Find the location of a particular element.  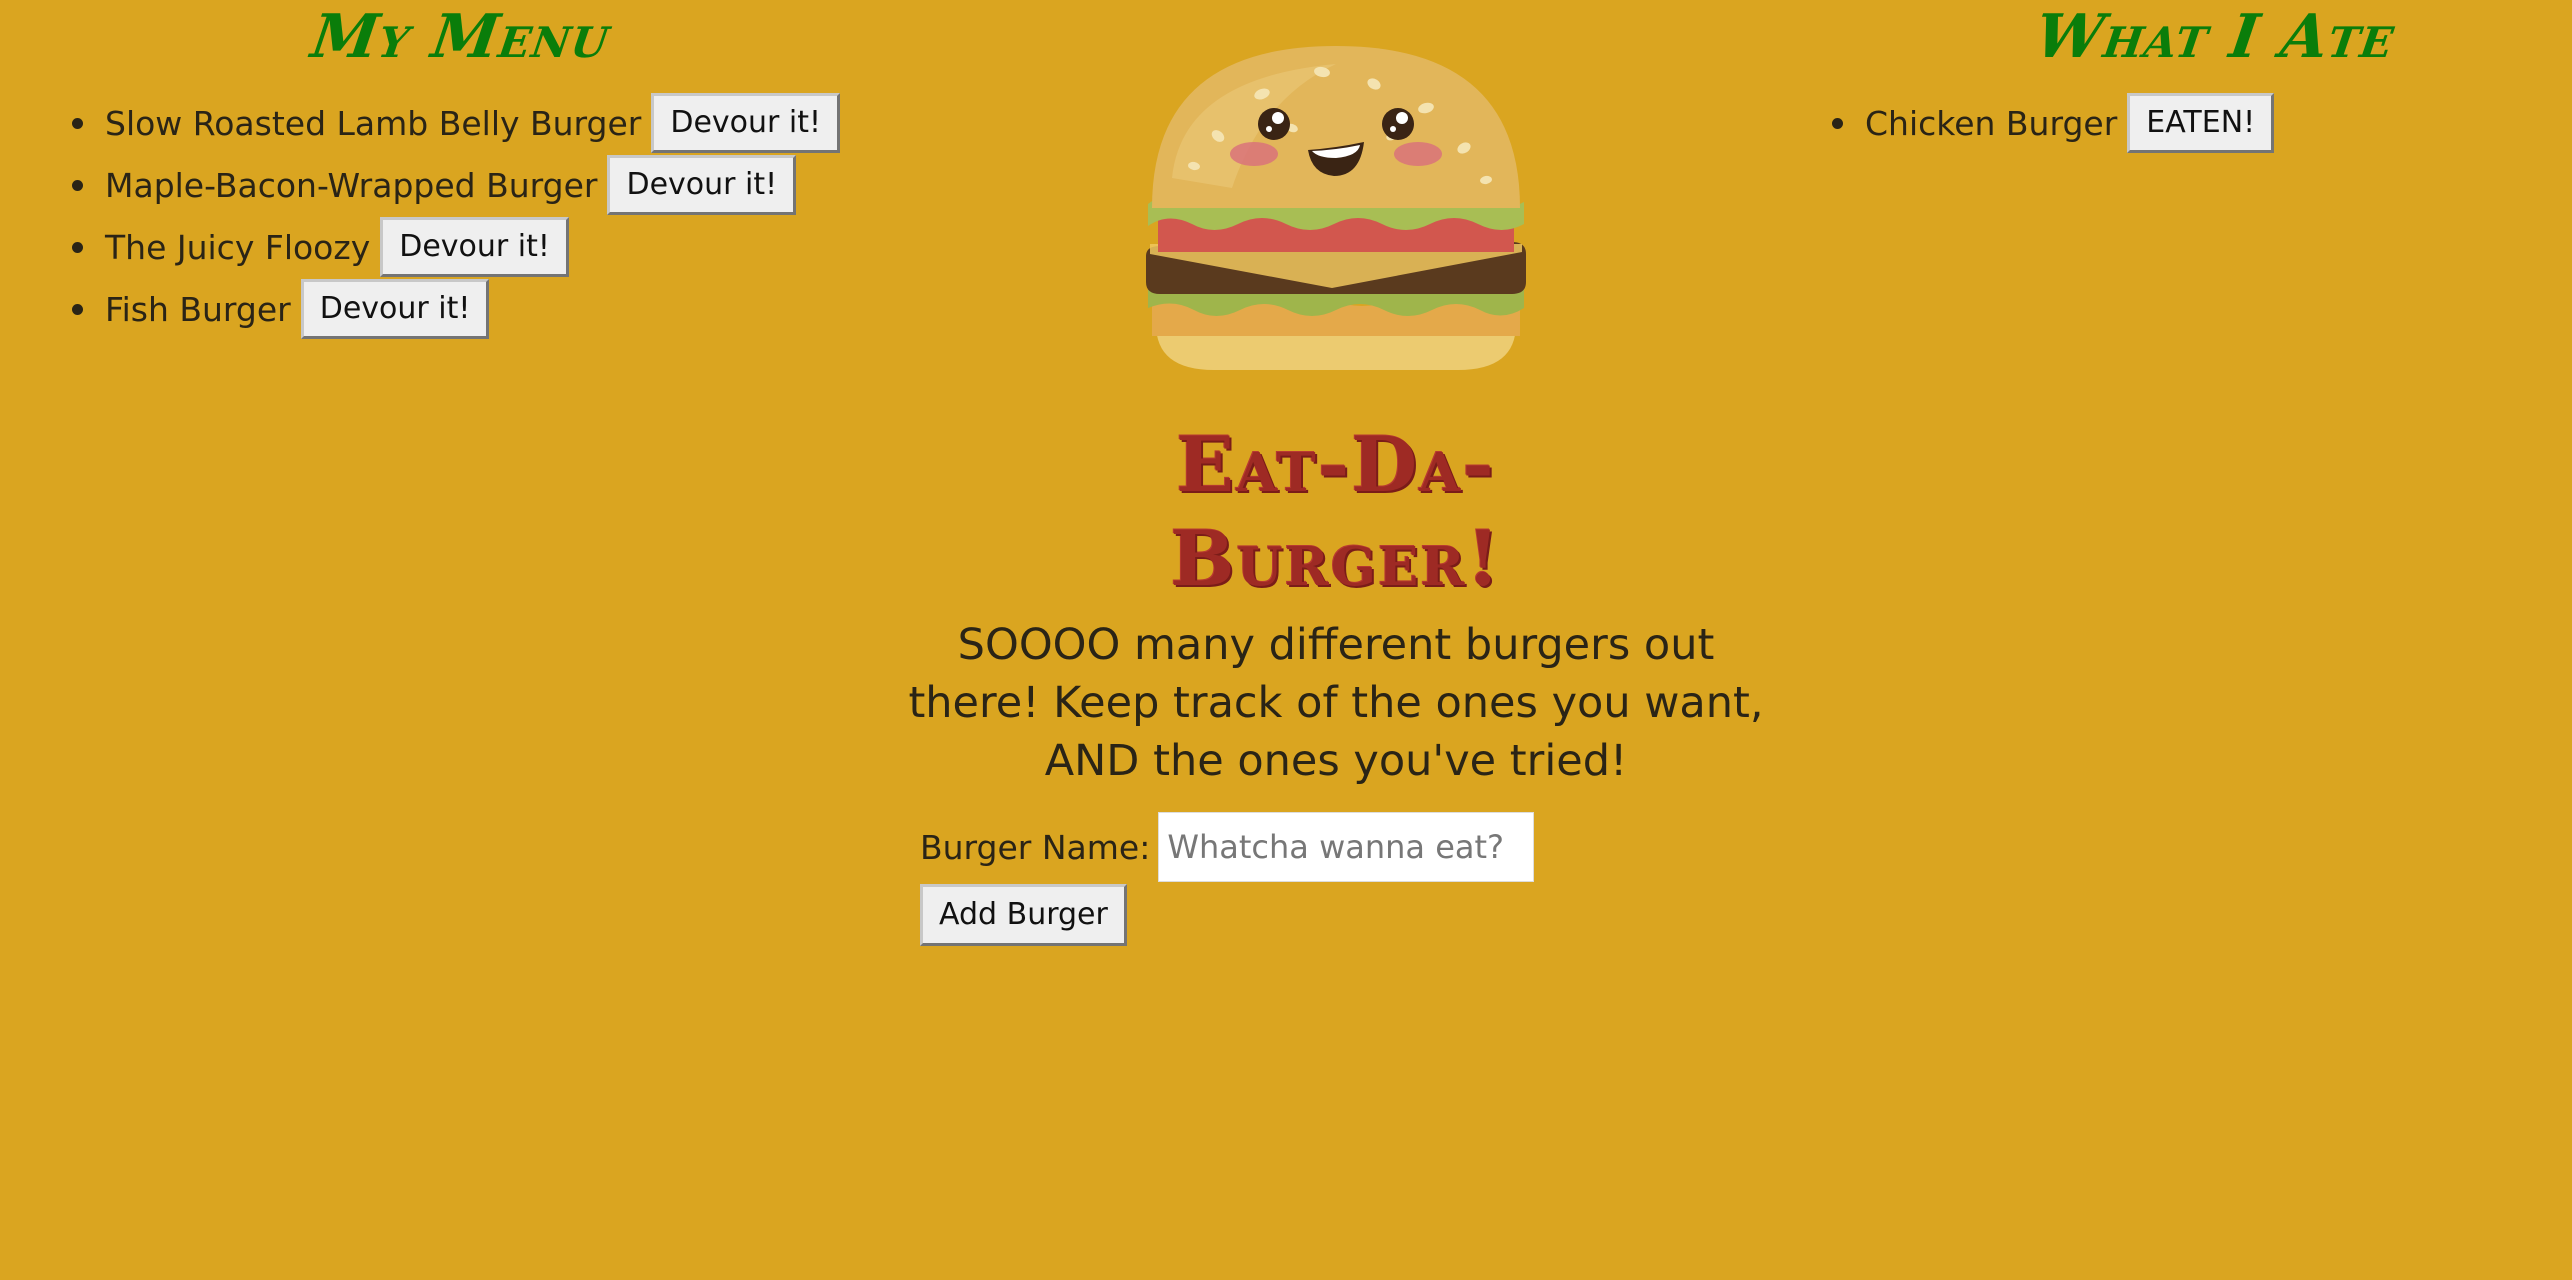

burger-name: Maple-Bacon-Wrapped Burger is located at coordinates (351, 185).